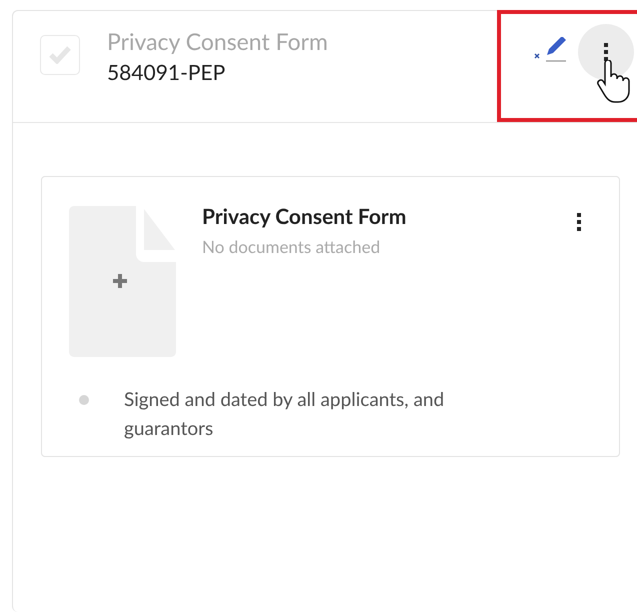 The height and width of the screenshot is (612, 637). What do you see at coordinates (551, 50) in the screenshot?
I see `edit-icon` at bounding box center [551, 50].